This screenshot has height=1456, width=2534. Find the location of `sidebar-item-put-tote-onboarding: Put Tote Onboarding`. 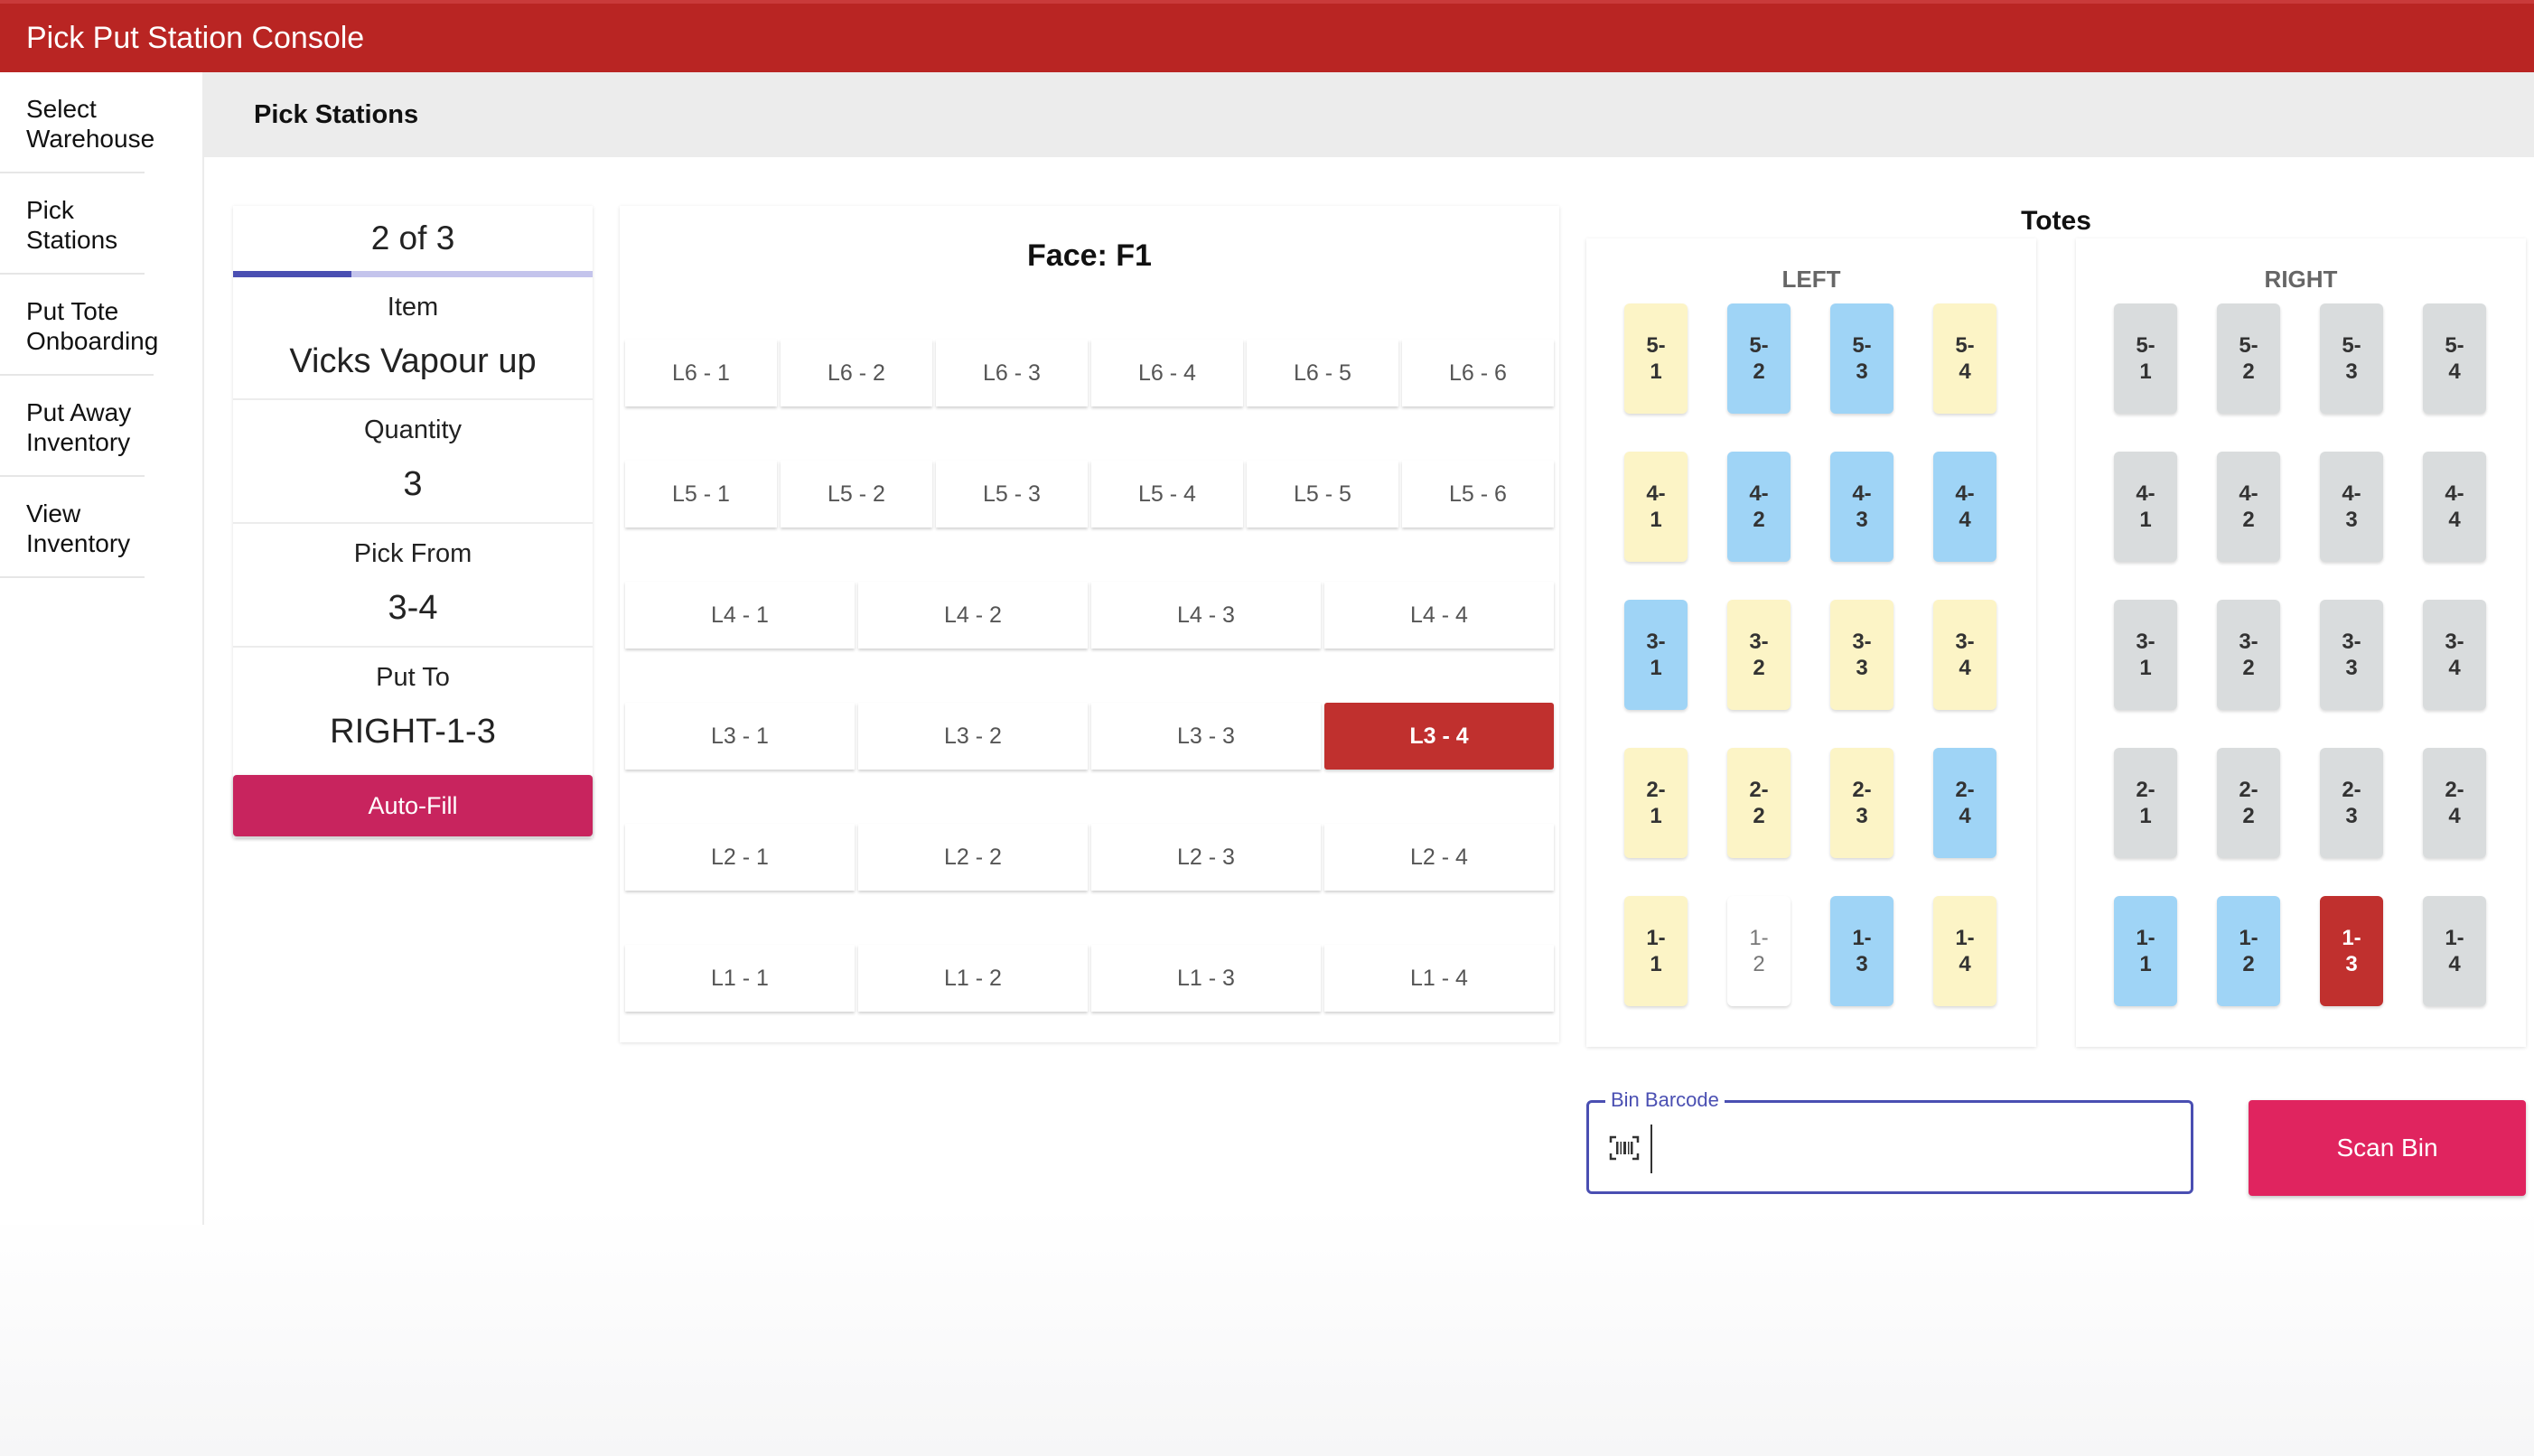

sidebar-item-put-tote-onboarding: Put Tote Onboarding is located at coordinates (79, 325).